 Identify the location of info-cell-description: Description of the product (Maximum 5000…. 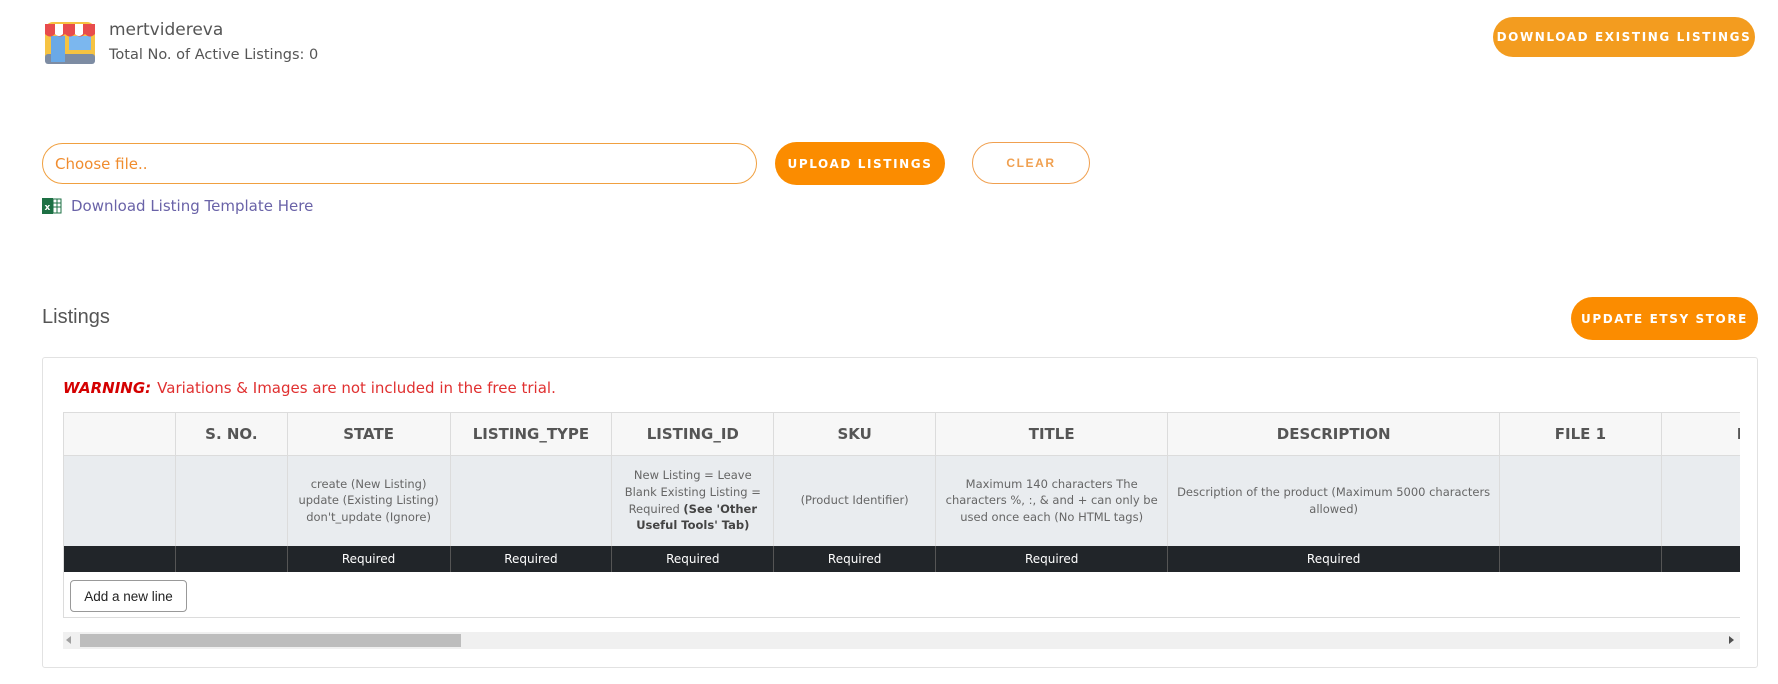
(1334, 500).